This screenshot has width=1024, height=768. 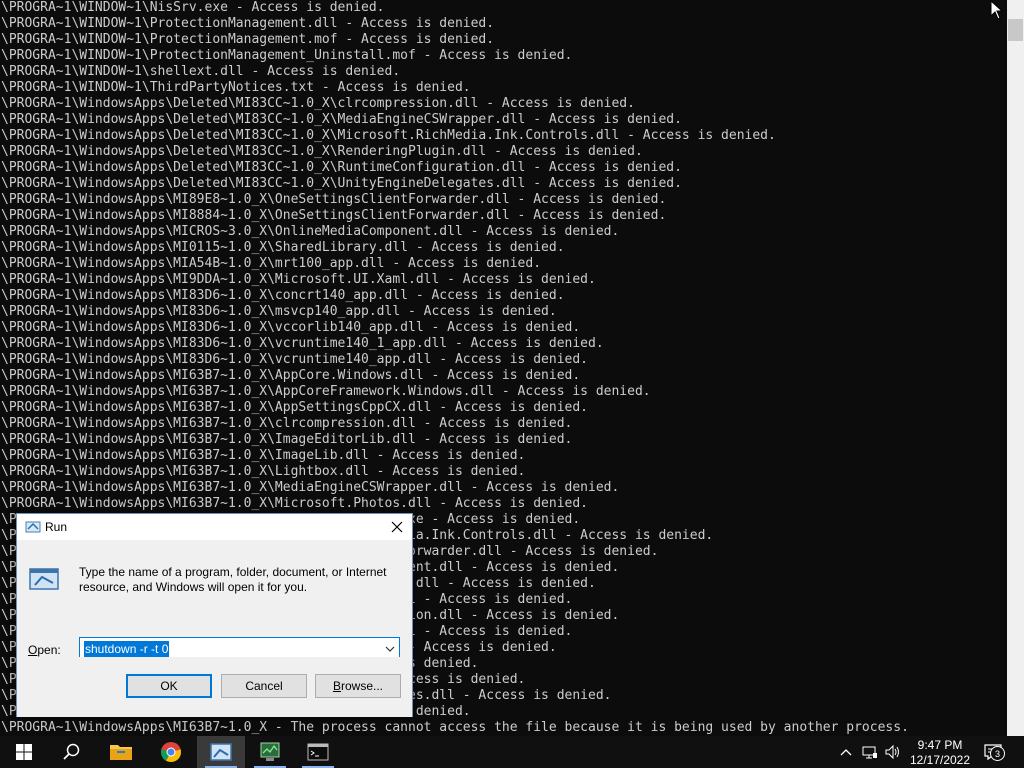 I want to click on command-prompt-button, so click(x=318, y=752).